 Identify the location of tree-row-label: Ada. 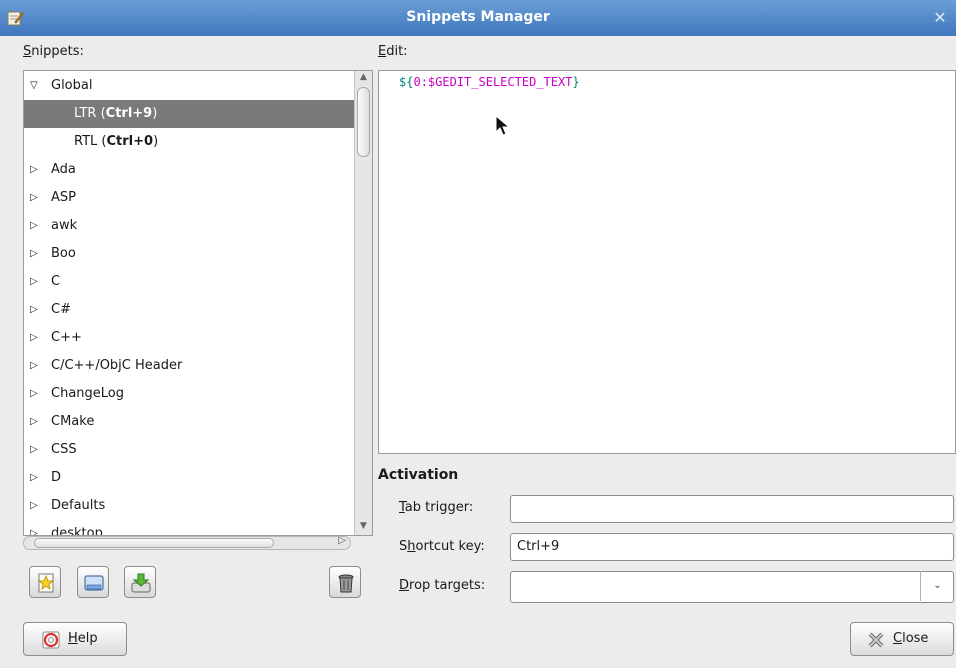
(63, 169).